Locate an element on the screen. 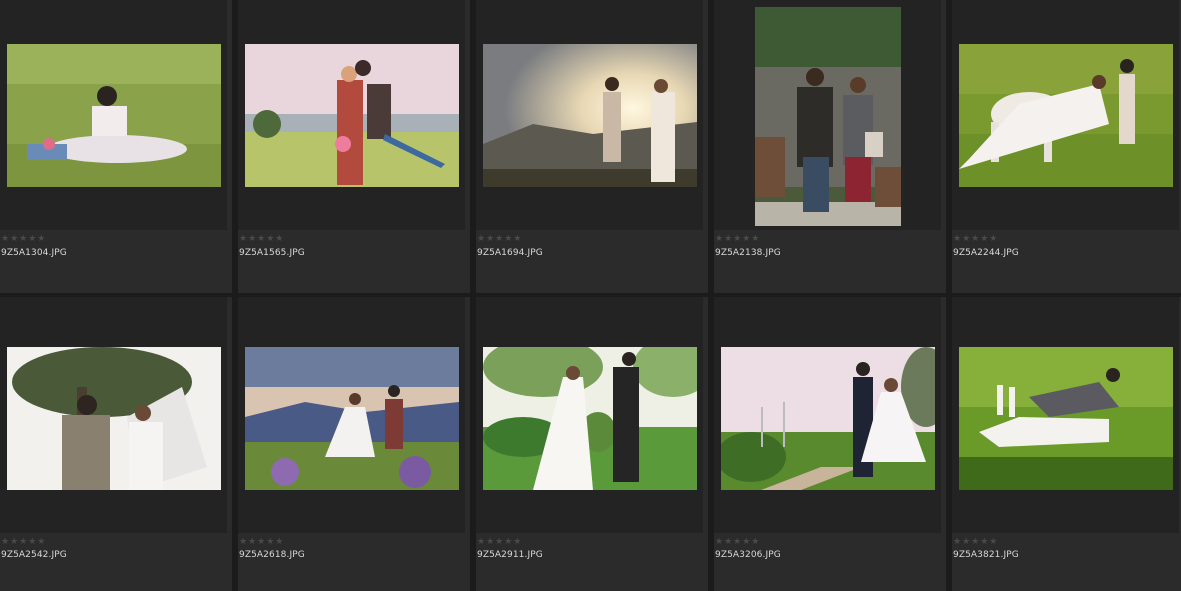  photo-filename: 9Z5A2911.JPG is located at coordinates (510, 555).